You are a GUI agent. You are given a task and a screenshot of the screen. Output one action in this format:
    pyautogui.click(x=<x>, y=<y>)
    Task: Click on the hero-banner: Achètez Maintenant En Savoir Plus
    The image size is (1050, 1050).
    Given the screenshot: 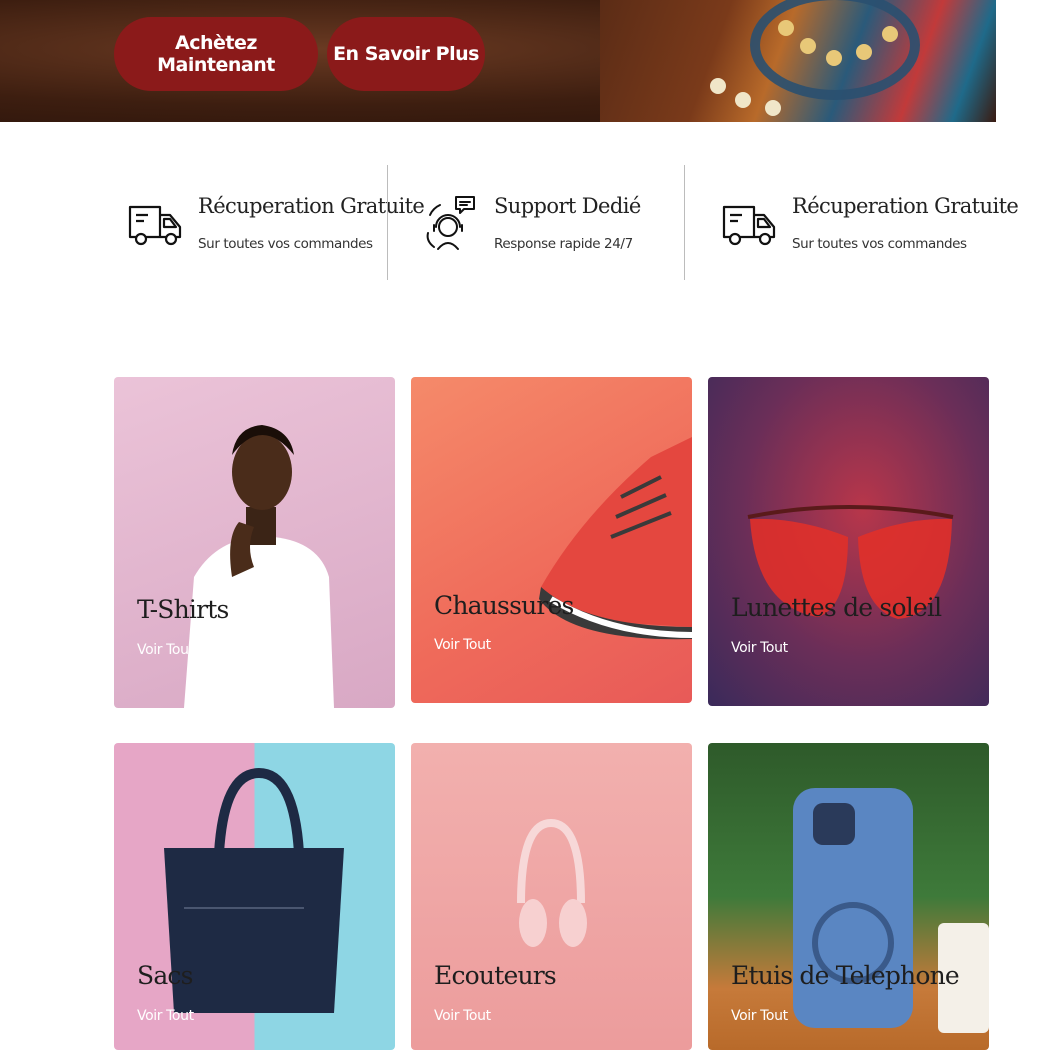 What is the action you would take?
    pyautogui.click(x=525, y=61)
    